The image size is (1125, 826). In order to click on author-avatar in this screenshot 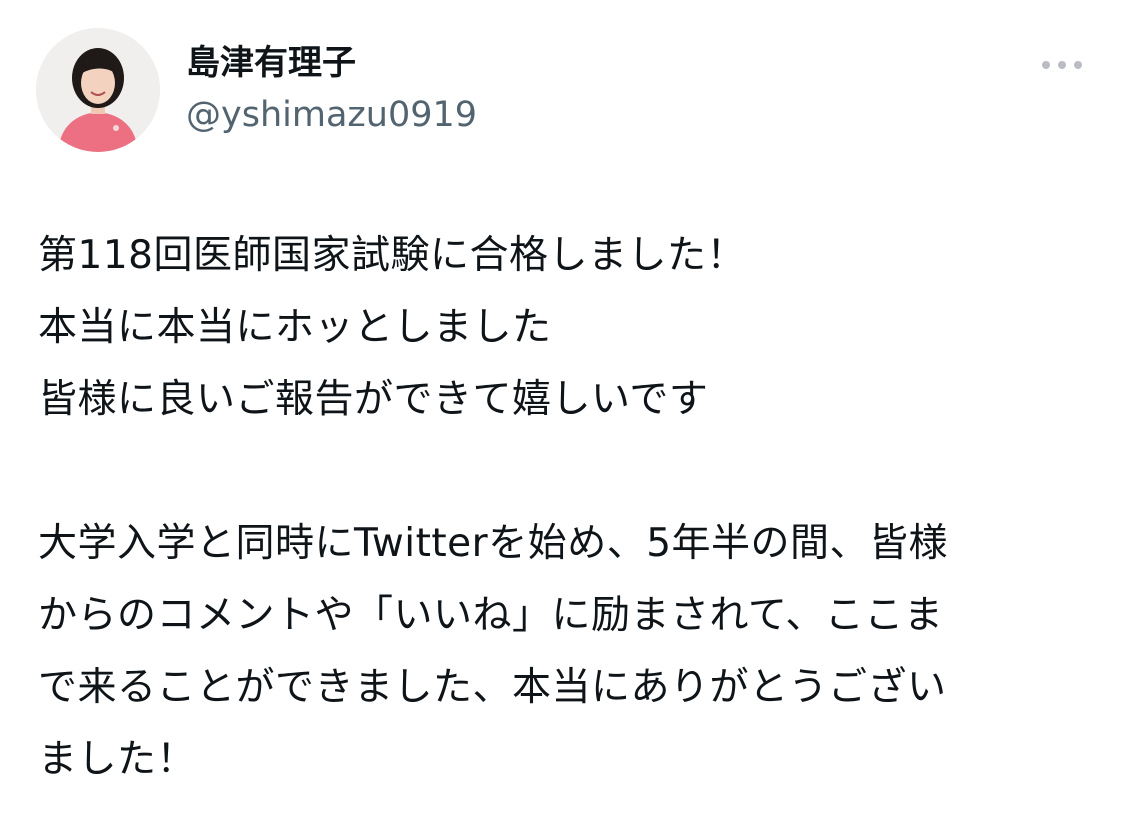, I will do `click(98, 90)`.